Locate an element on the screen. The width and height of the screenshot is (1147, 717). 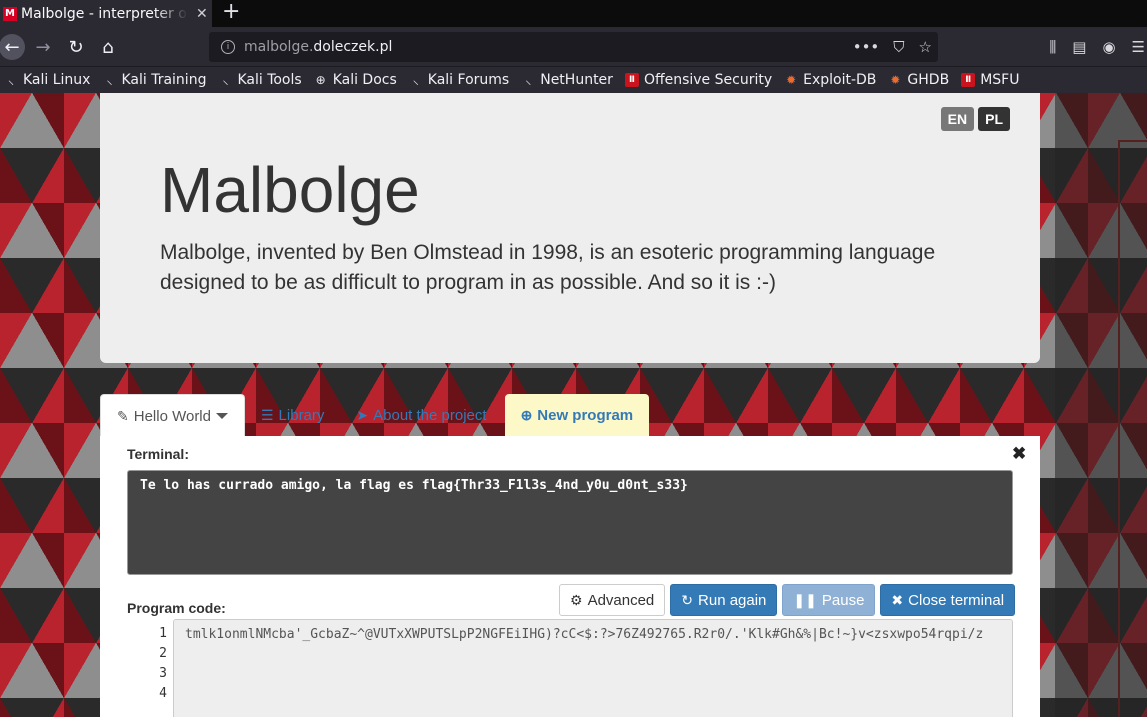
bookmark-kali-tools: ⸜ Kali Tools is located at coordinates (259, 80).